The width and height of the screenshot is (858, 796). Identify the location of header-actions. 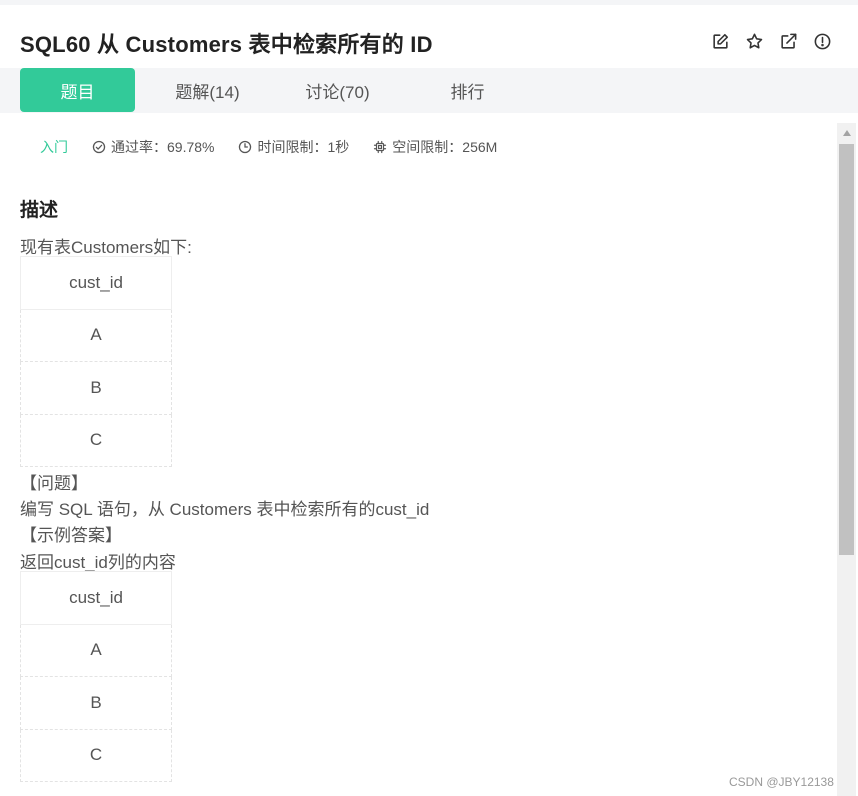
(771, 41).